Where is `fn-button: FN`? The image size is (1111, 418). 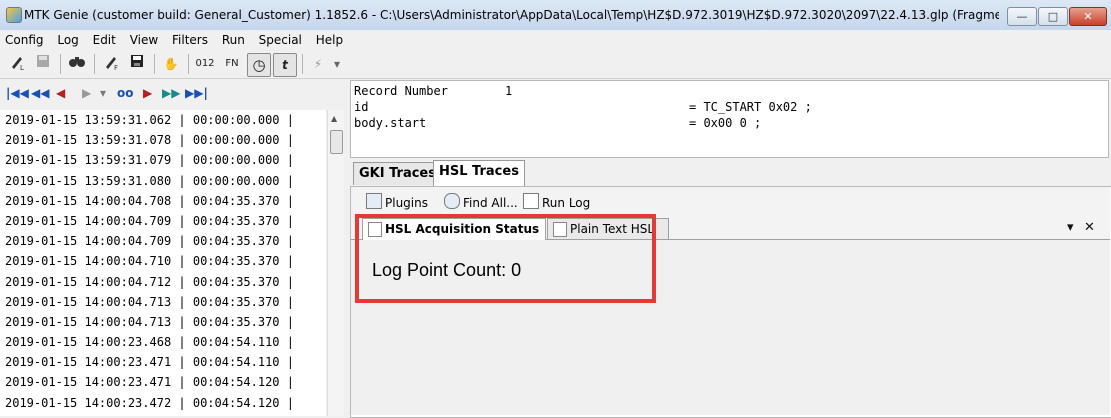 fn-button: FN is located at coordinates (232, 64).